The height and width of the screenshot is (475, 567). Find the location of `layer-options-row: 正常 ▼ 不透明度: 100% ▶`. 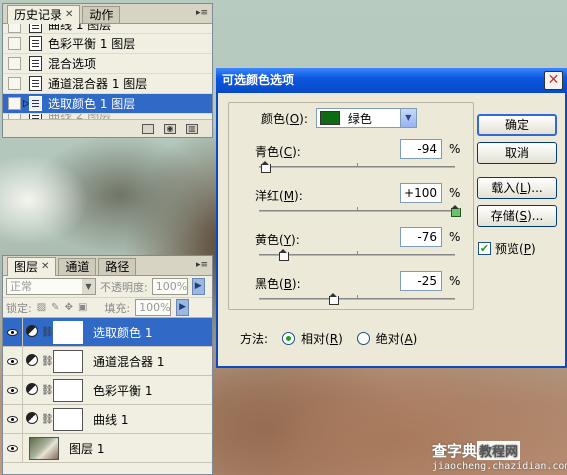

layer-options-row: 正常 ▼ 不透明度: 100% ▶ is located at coordinates (107, 287).